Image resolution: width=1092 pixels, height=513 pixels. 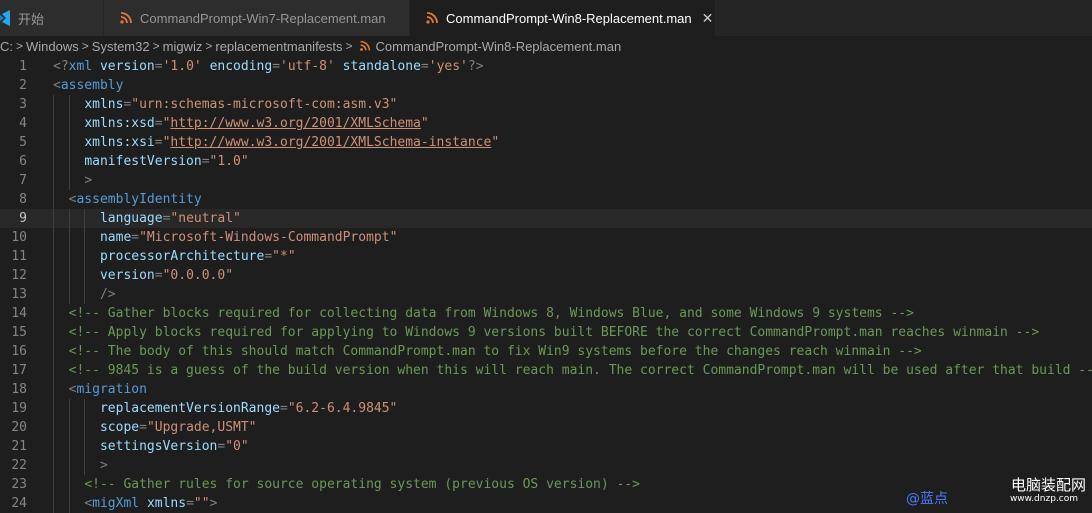 I want to click on token-attr: version, so click(x=127, y=275).